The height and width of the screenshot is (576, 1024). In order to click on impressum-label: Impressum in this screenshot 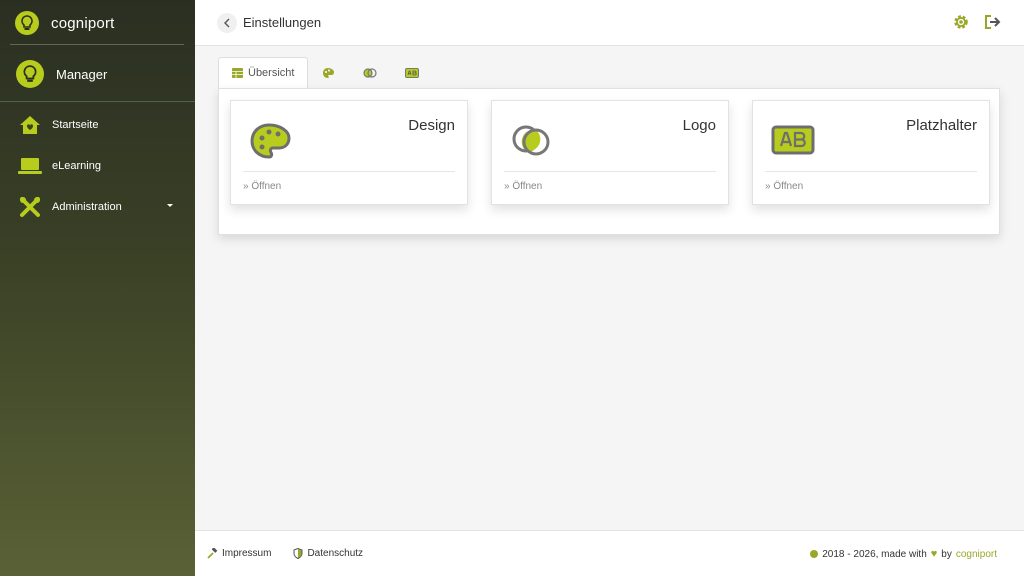, I will do `click(247, 553)`.